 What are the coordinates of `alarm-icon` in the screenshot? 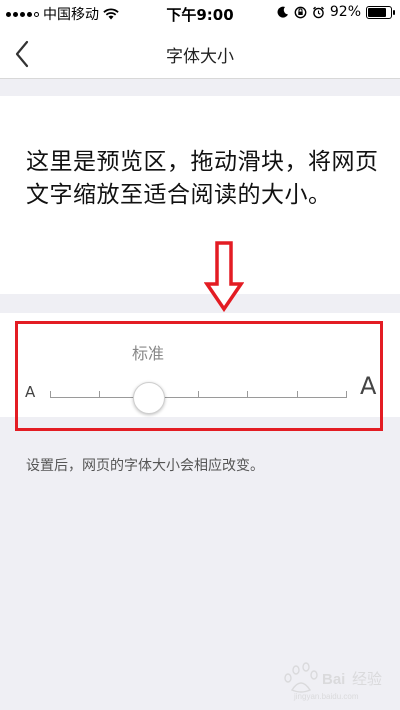 It's located at (318, 12).